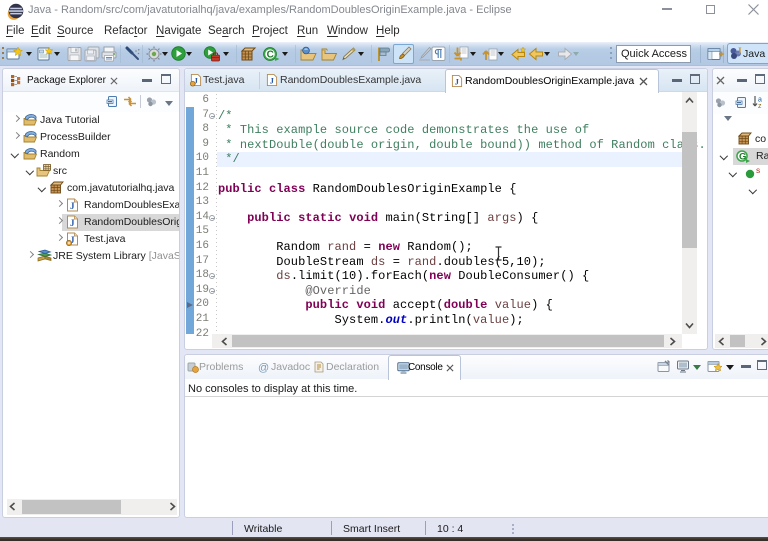  What do you see at coordinates (742, 157) in the screenshot?
I see `svg-text: G` at bounding box center [742, 157].